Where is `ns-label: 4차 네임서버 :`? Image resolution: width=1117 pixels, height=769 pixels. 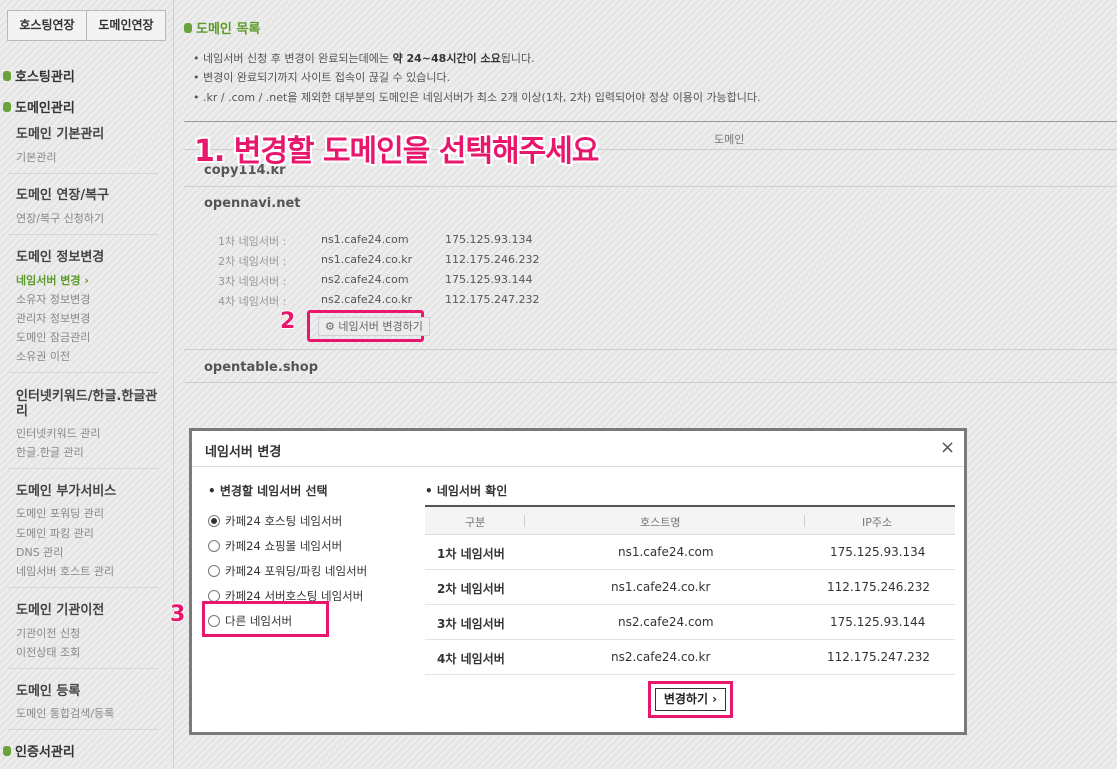
ns-label: 4차 네임서버 : is located at coordinates (252, 301).